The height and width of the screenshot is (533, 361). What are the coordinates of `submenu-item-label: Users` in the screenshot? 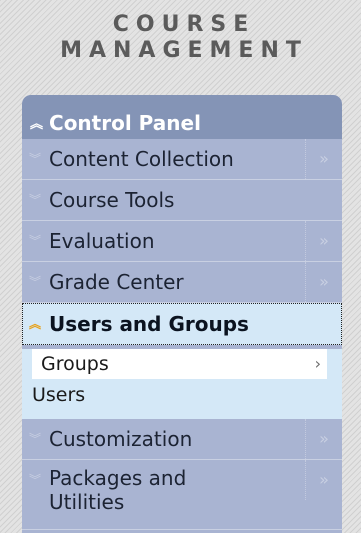 It's located at (59, 395).